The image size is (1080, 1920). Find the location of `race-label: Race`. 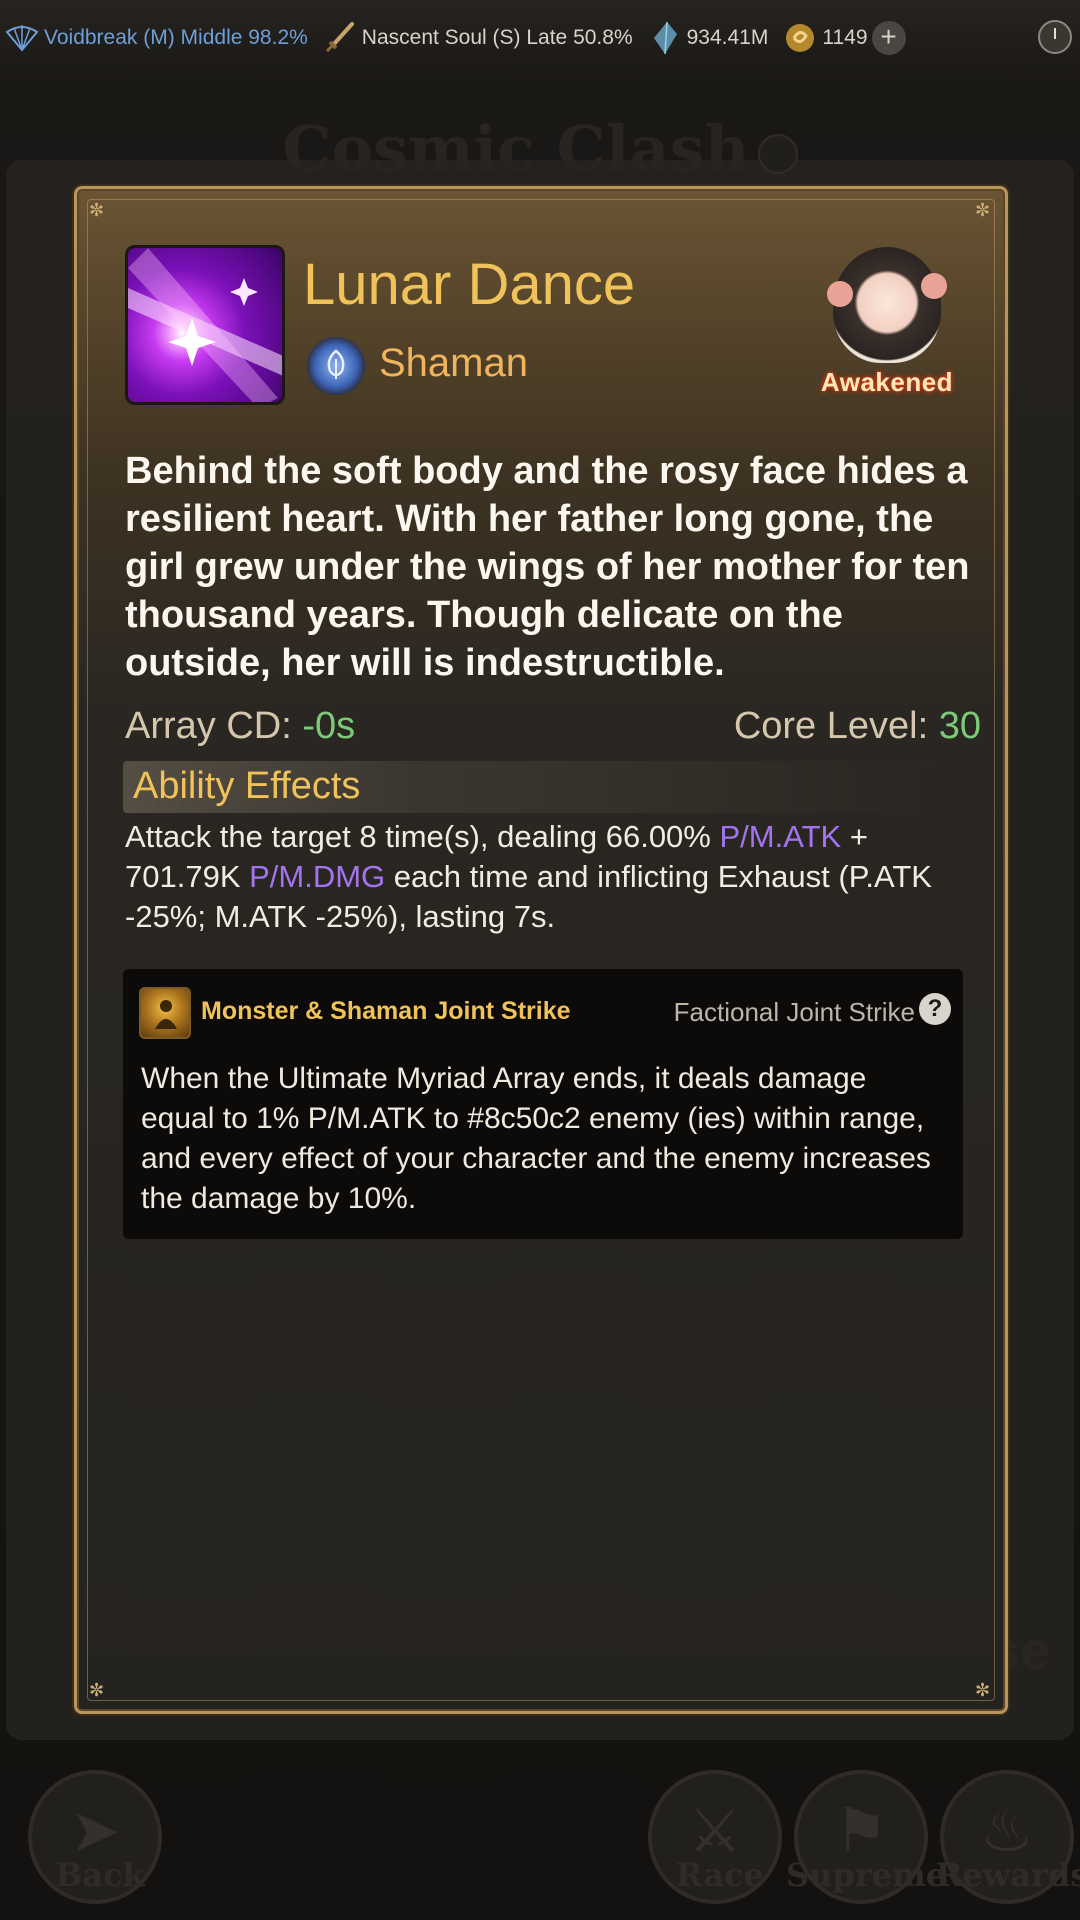

race-label: Race is located at coordinates (720, 1875).